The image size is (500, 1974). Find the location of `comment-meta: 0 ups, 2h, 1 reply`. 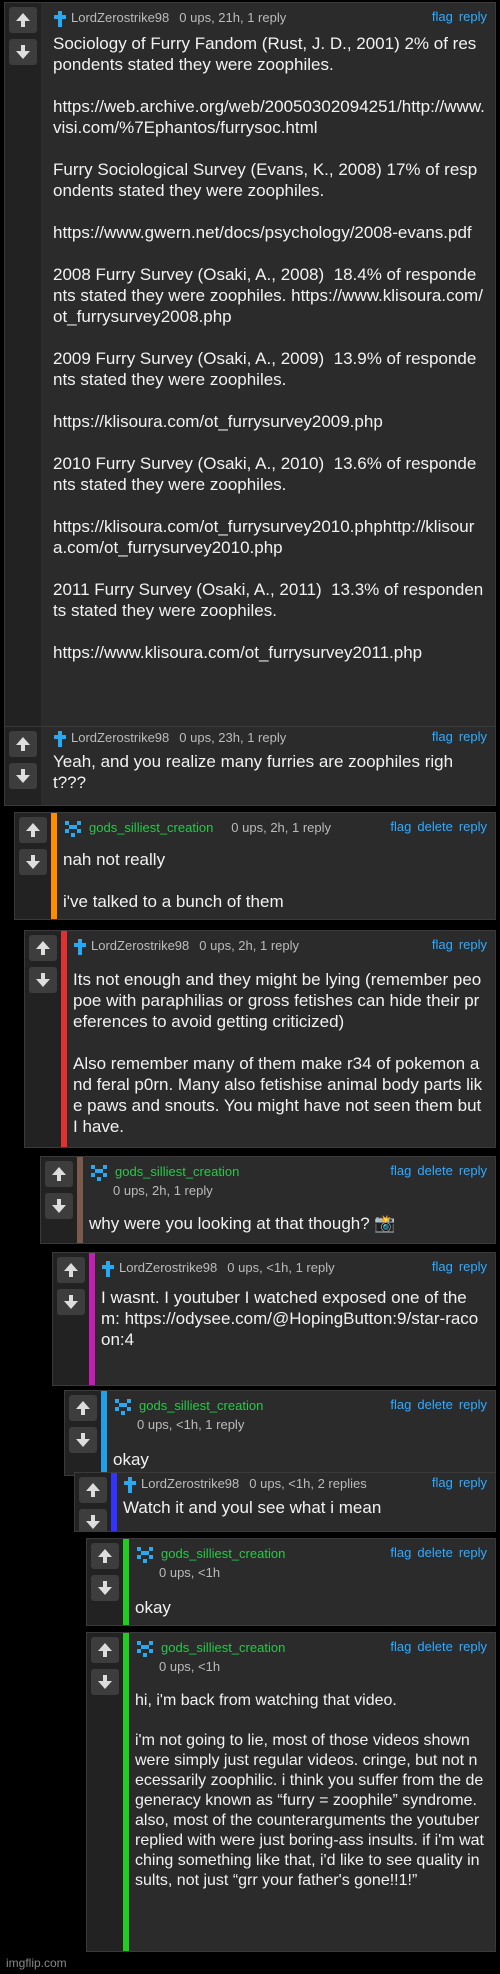

comment-meta: 0 ups, 2h, 1 reply is located at coordinates (249, 945).